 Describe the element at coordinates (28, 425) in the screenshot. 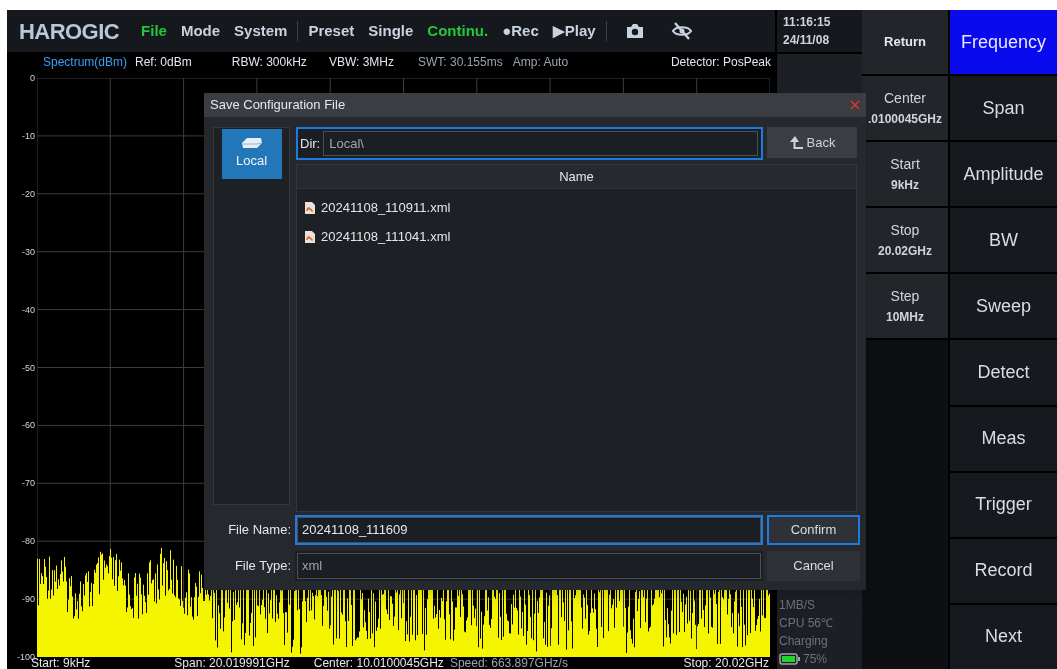

I see `axis-label: -60` at that location.